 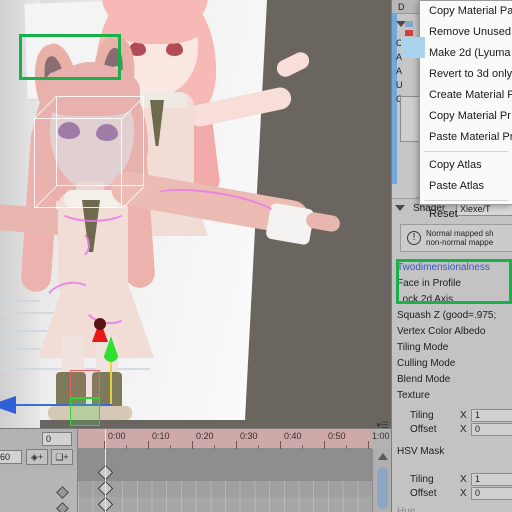 I want to click on wireframe-front-face, so click(x=78, y=163).